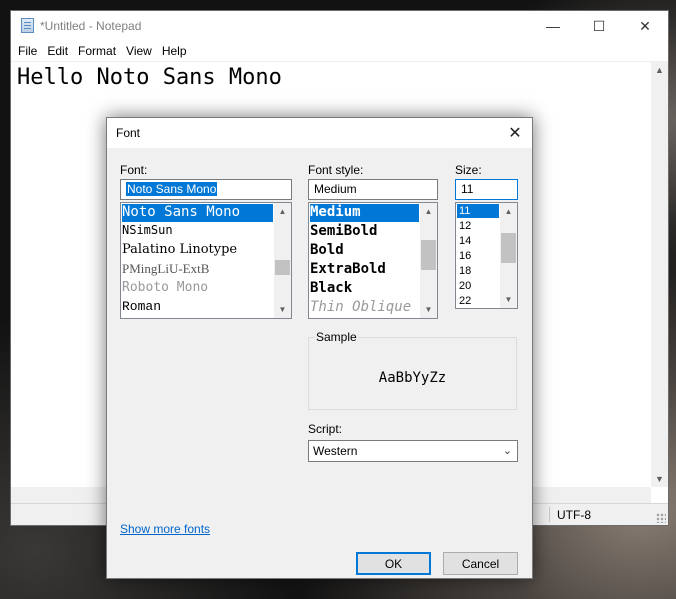 This screenshot has width=676, height=599. Describe the element at coordinates (467, 189) in the screenshot. I see `size-input-value: 11` at that location.